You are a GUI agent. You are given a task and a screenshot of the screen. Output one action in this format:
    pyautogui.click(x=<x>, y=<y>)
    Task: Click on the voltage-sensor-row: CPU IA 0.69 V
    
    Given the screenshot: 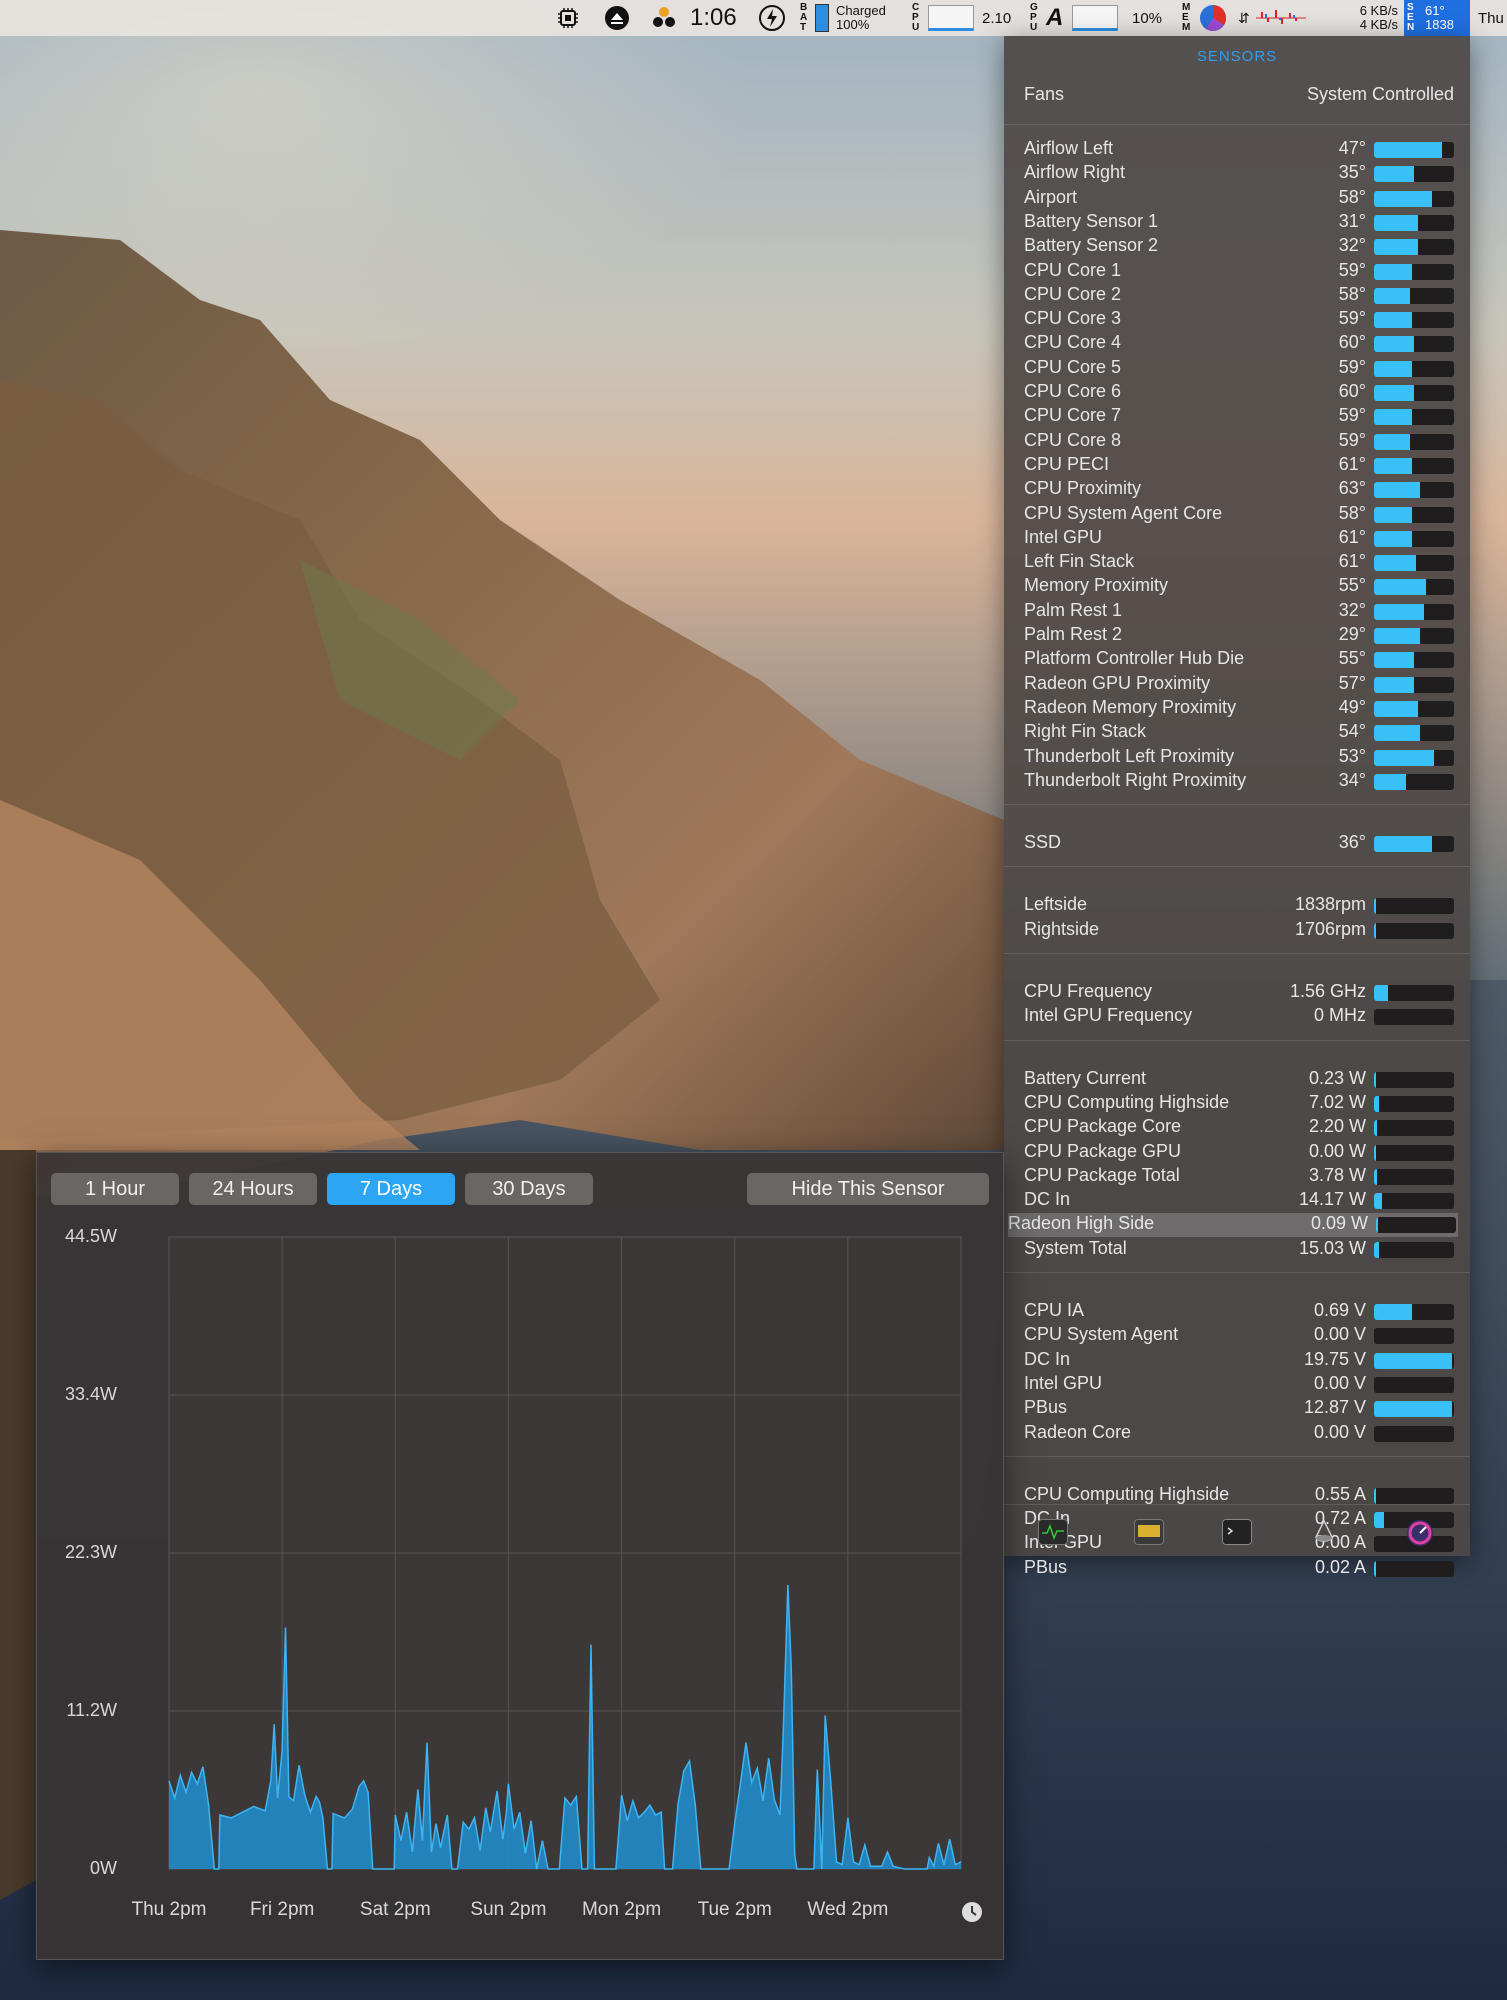 What is the action you would take?
    pyautogui.click(x=1239, y=1312)
    